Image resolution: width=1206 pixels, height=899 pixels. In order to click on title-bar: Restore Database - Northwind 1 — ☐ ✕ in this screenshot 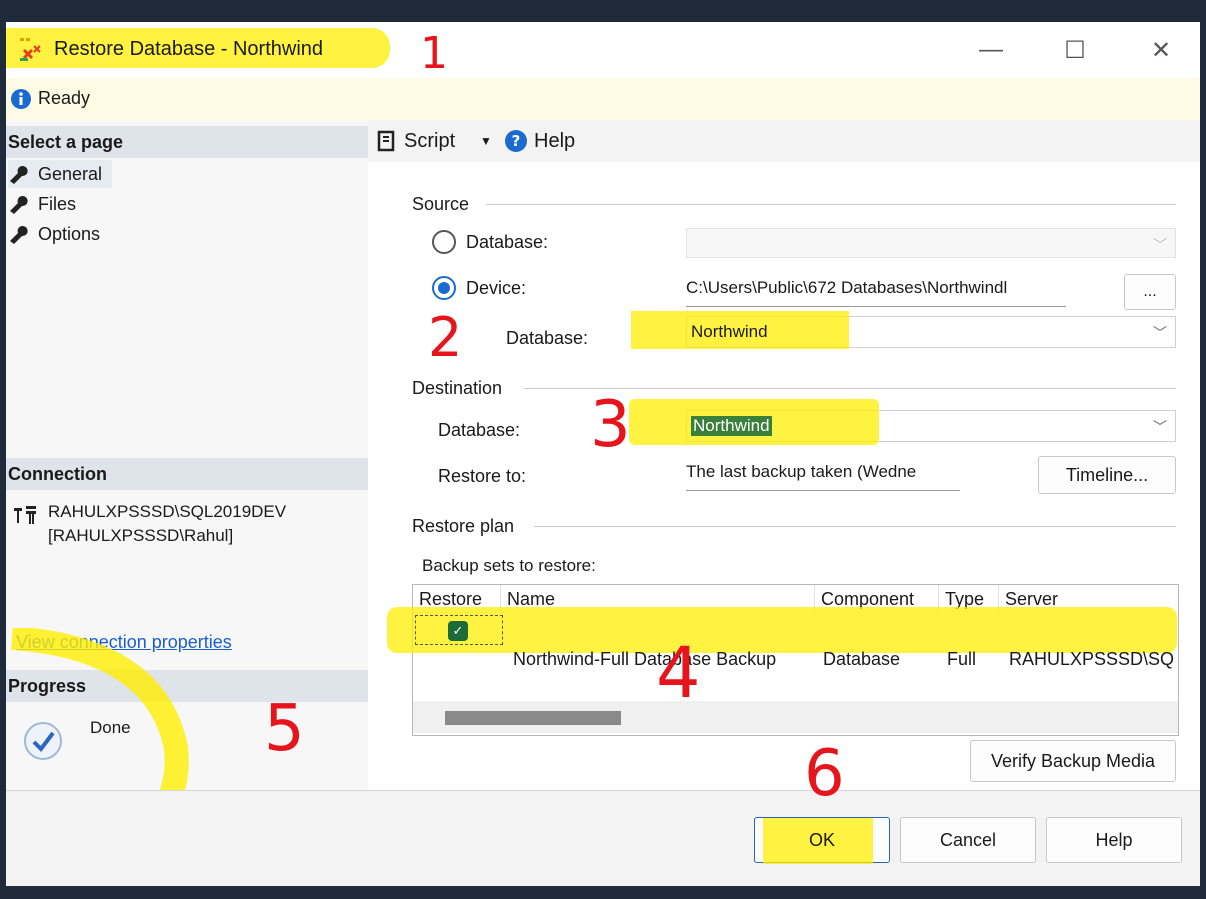, I will do `click(603, 50)`.